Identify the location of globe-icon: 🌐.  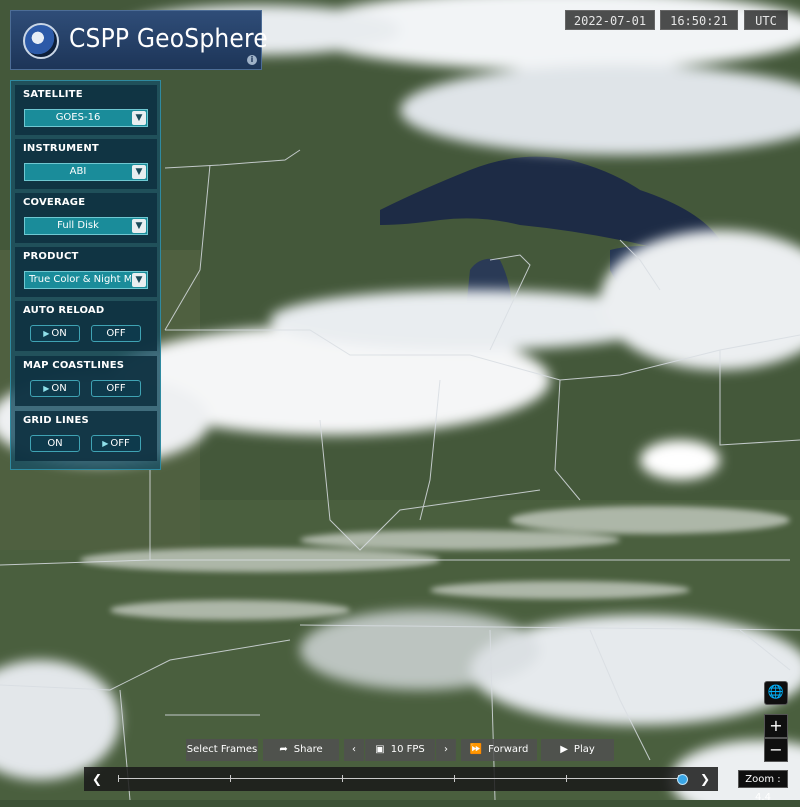
(776, 692).